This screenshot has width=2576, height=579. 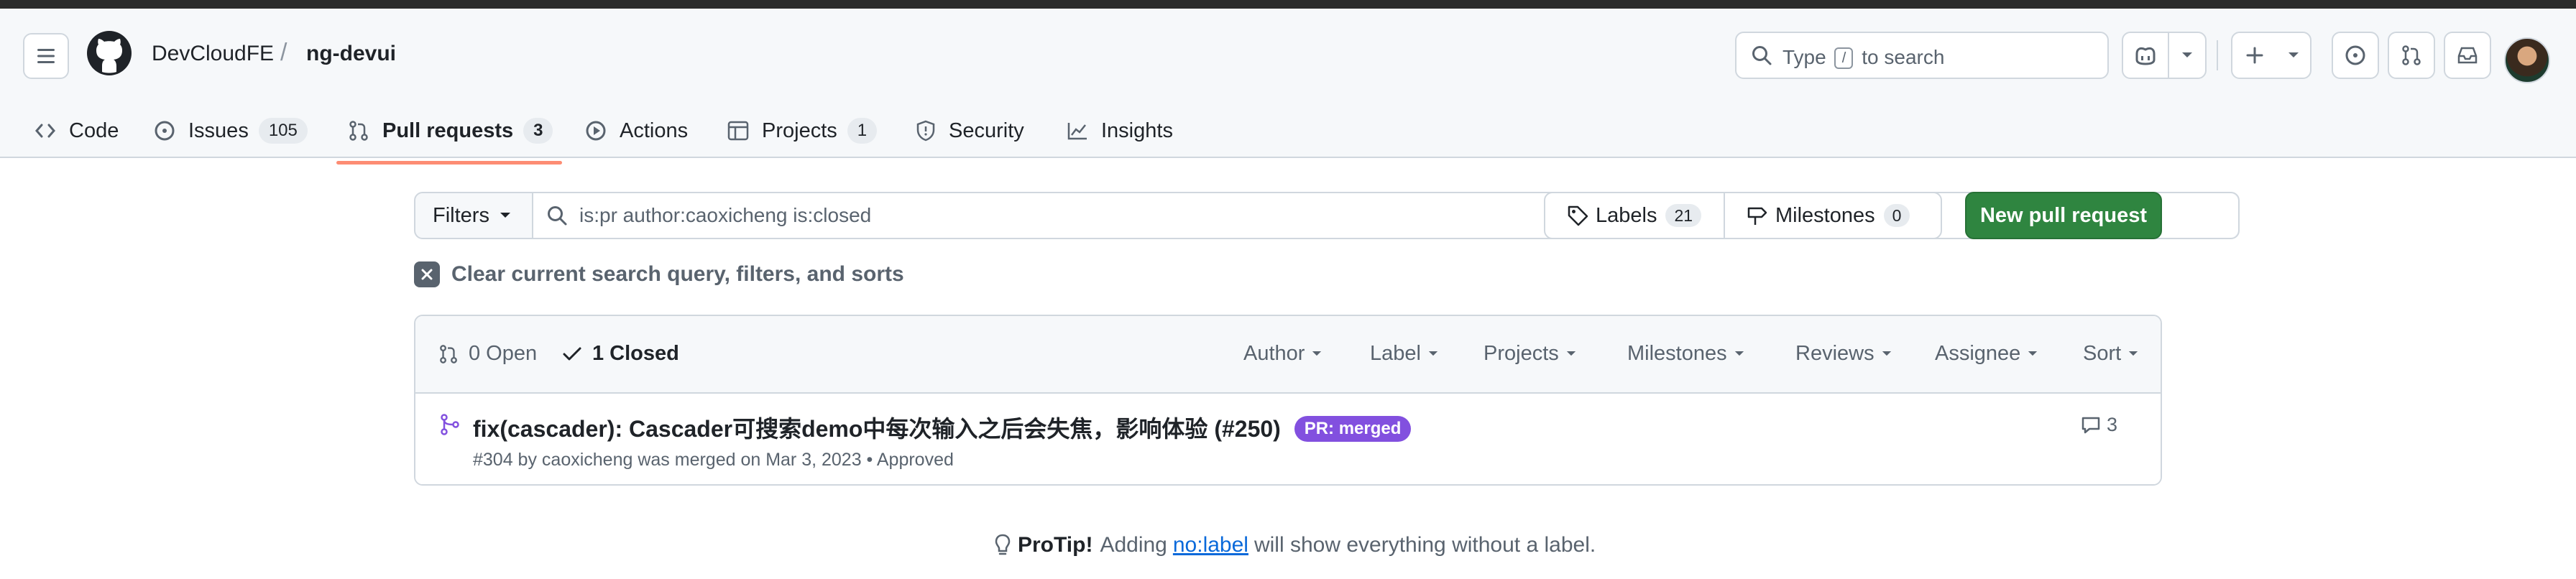 What do you see at coordinates (1210, 545) in the screenshot?
I see `no-label-link: no:label` at bounding box center [1210, 545].